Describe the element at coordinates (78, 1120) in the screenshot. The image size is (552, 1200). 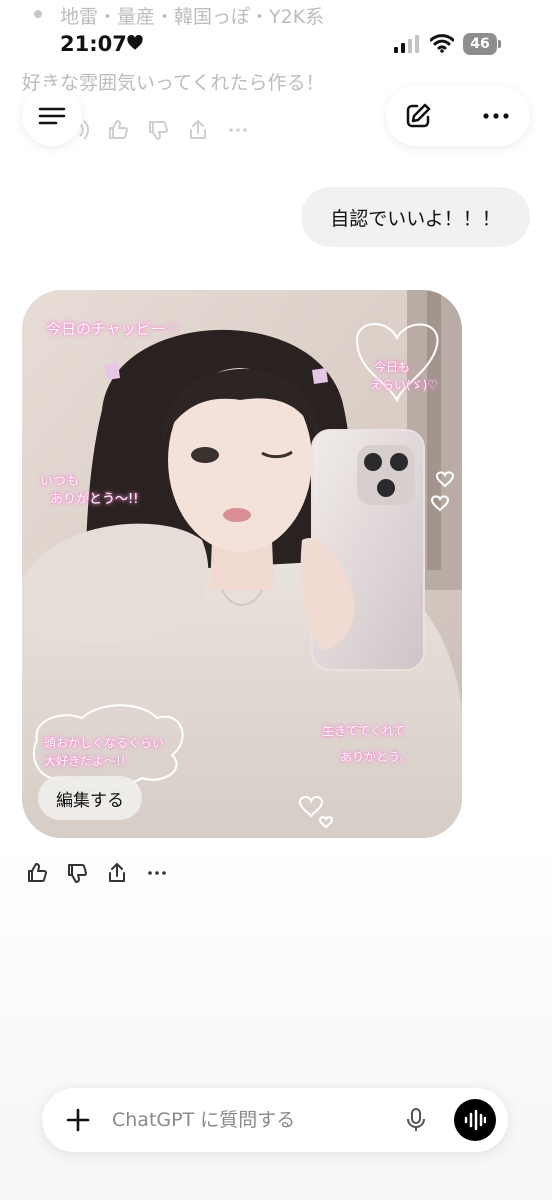
I see `plus-icon` at that location.